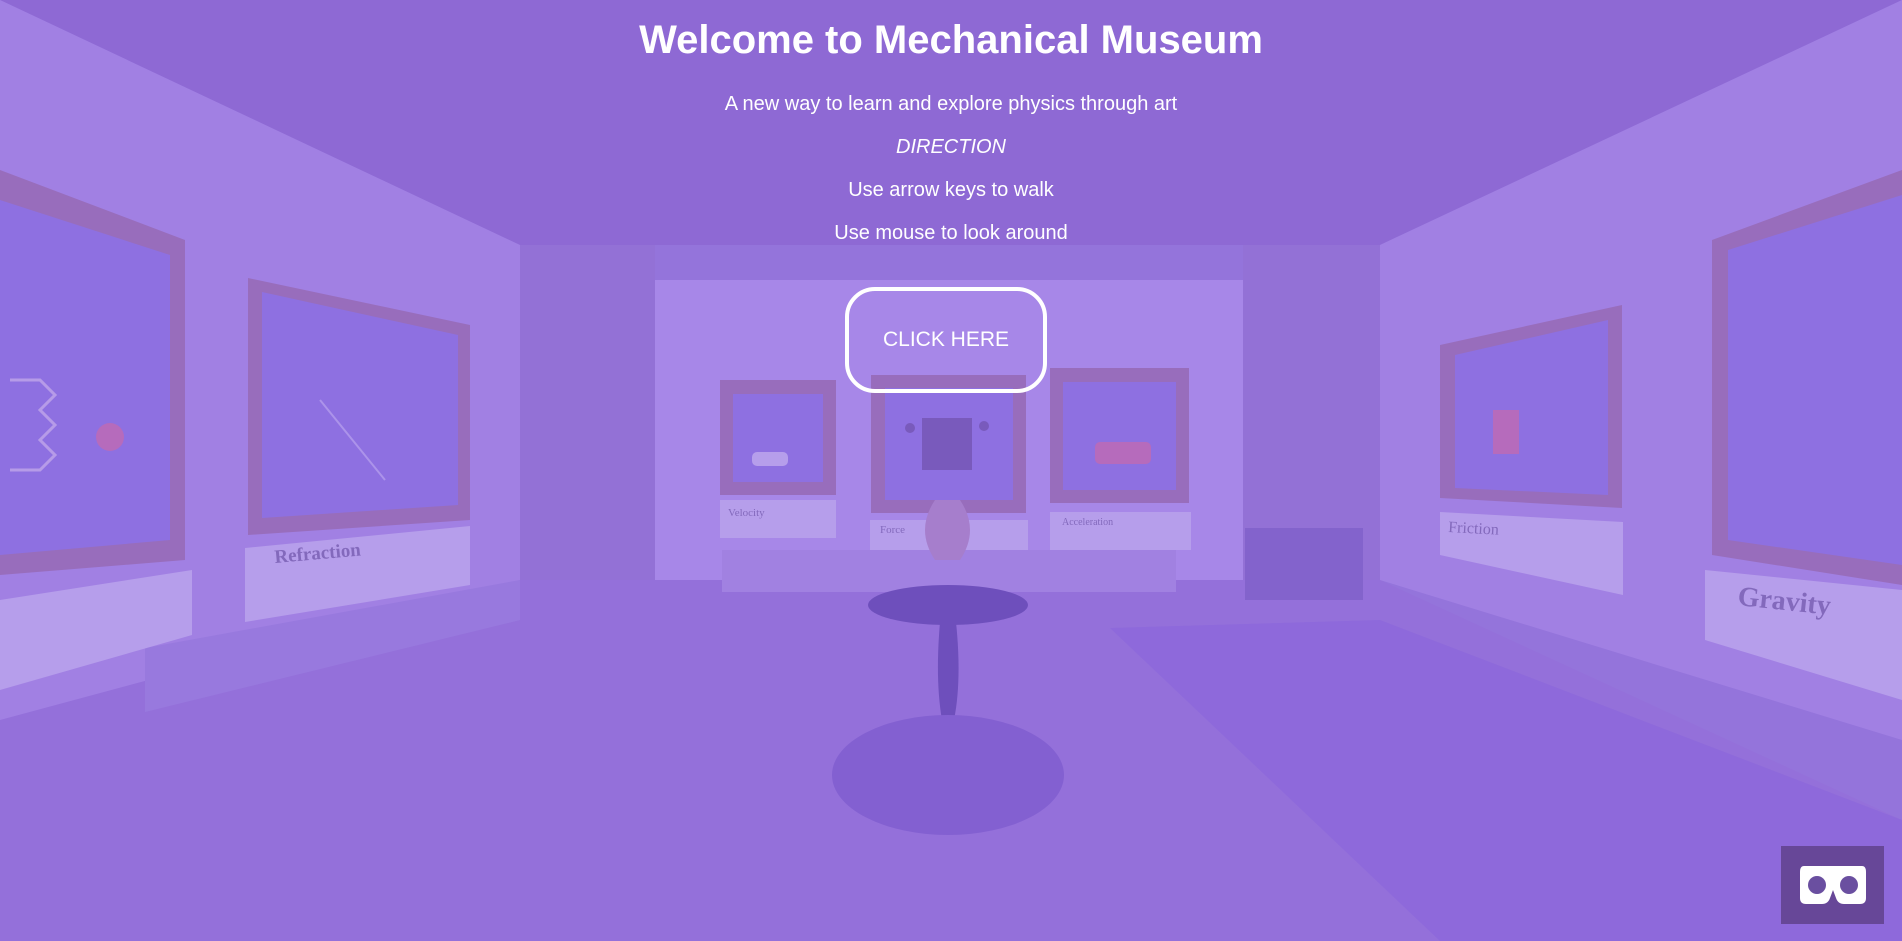 Image resolution: width=1902 pixels, height=941 pixels. I want to click on direction-label: DIRECTION, so click(951, 147).